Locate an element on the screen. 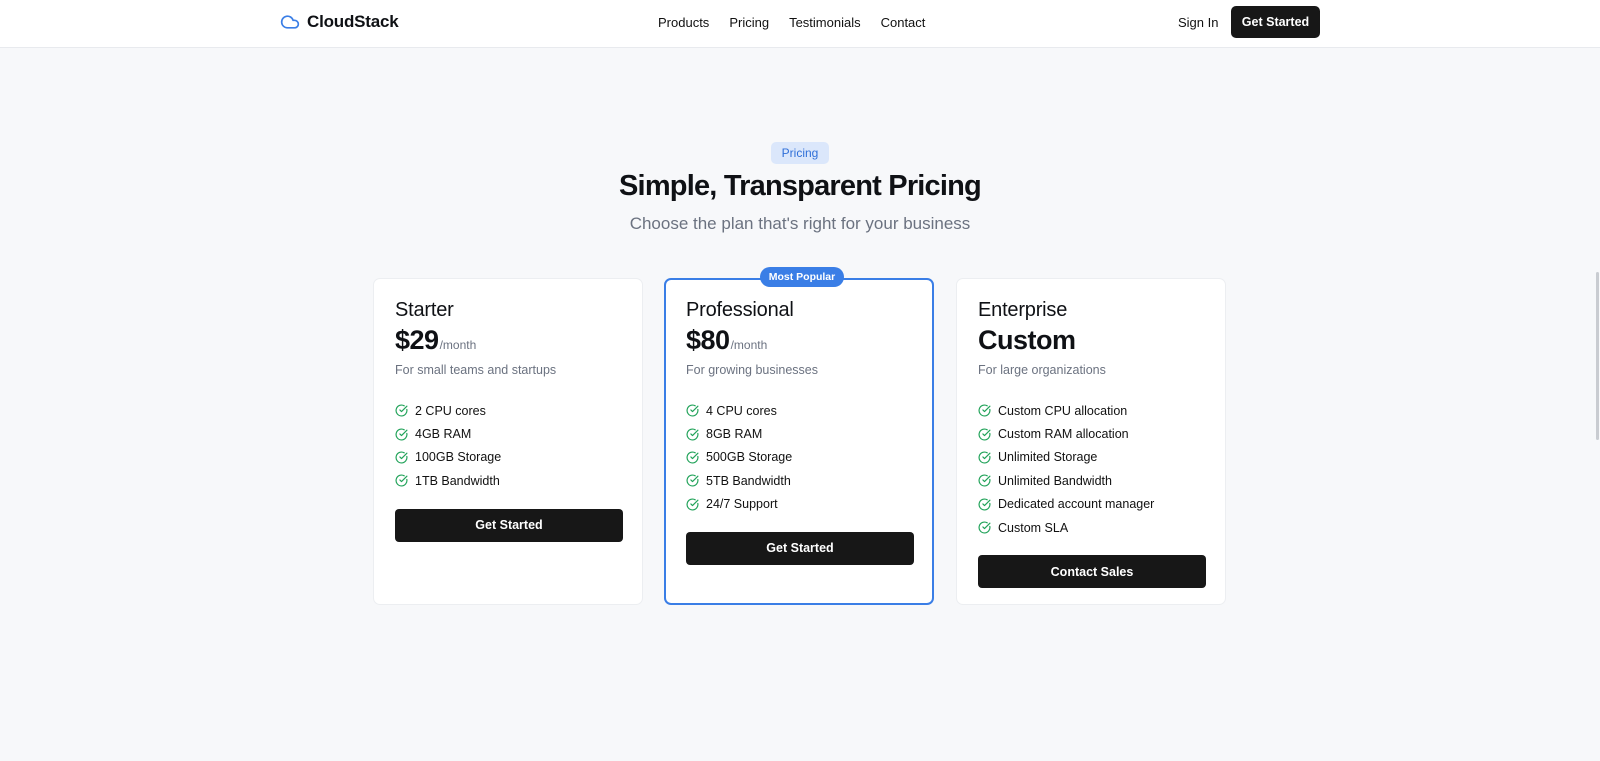 The width and height of the screenshot is (1600, 761). header-get-started-button: Get Started is located at coordinates (1275, 22).